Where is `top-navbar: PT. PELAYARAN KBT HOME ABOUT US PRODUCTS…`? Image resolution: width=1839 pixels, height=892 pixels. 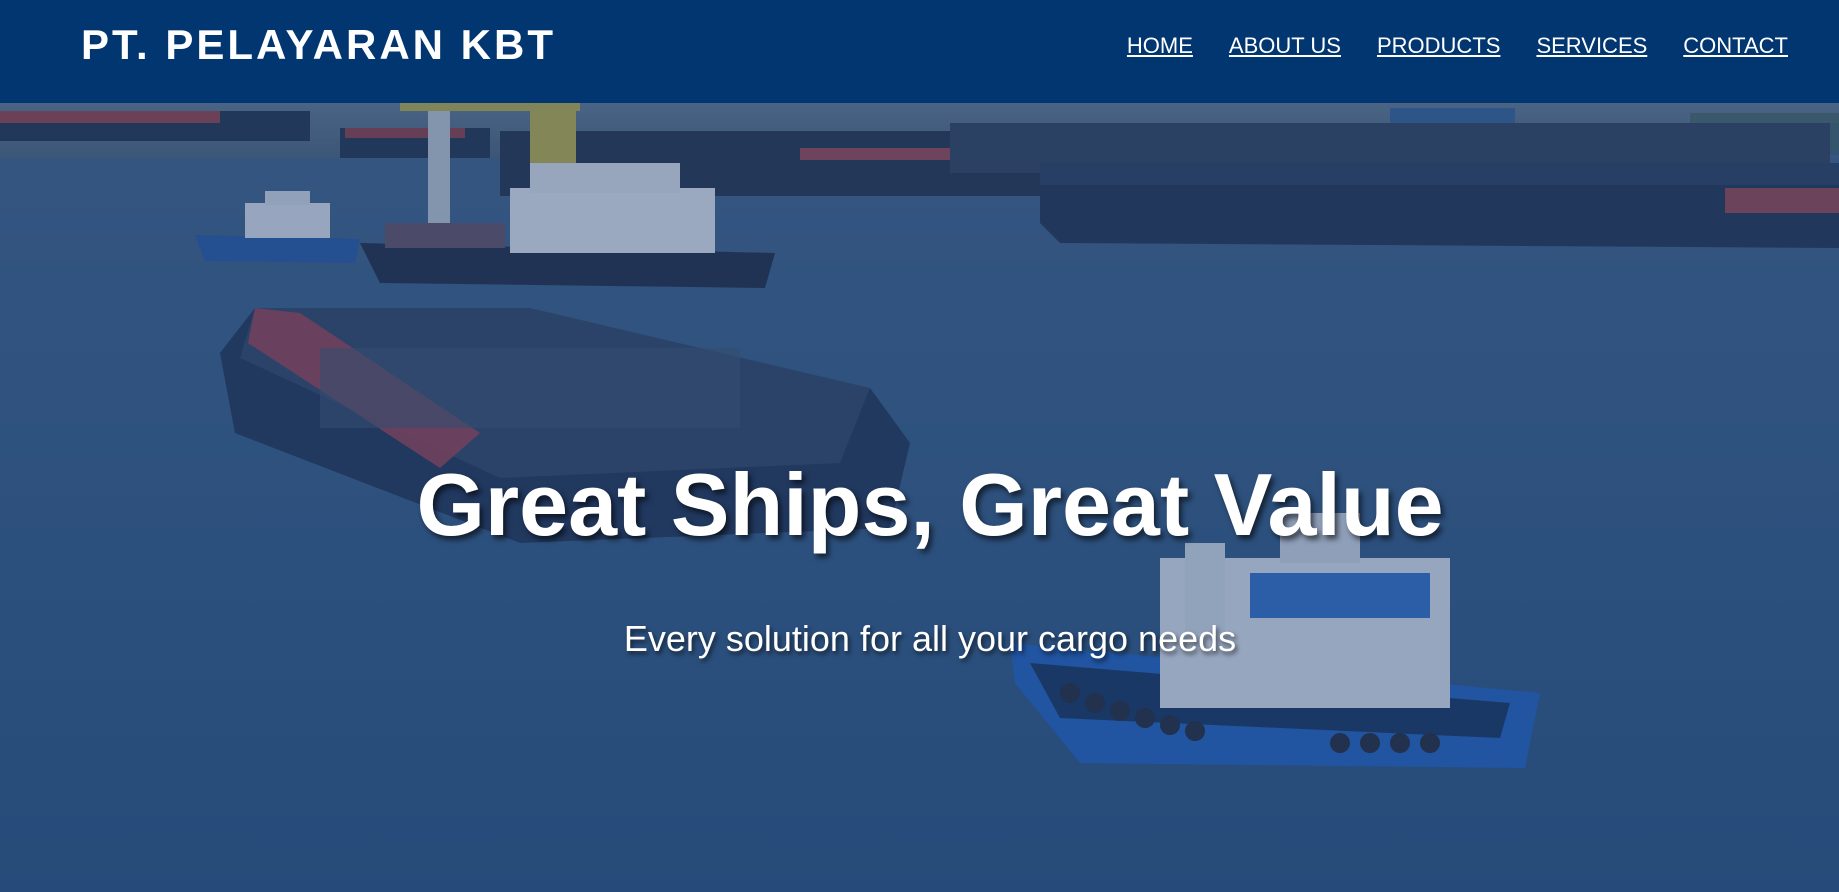 top-navbar: PT. PELAYARAN KBT HOME ABOUT US PRODUCTS… is located at coordinates (919, 51).